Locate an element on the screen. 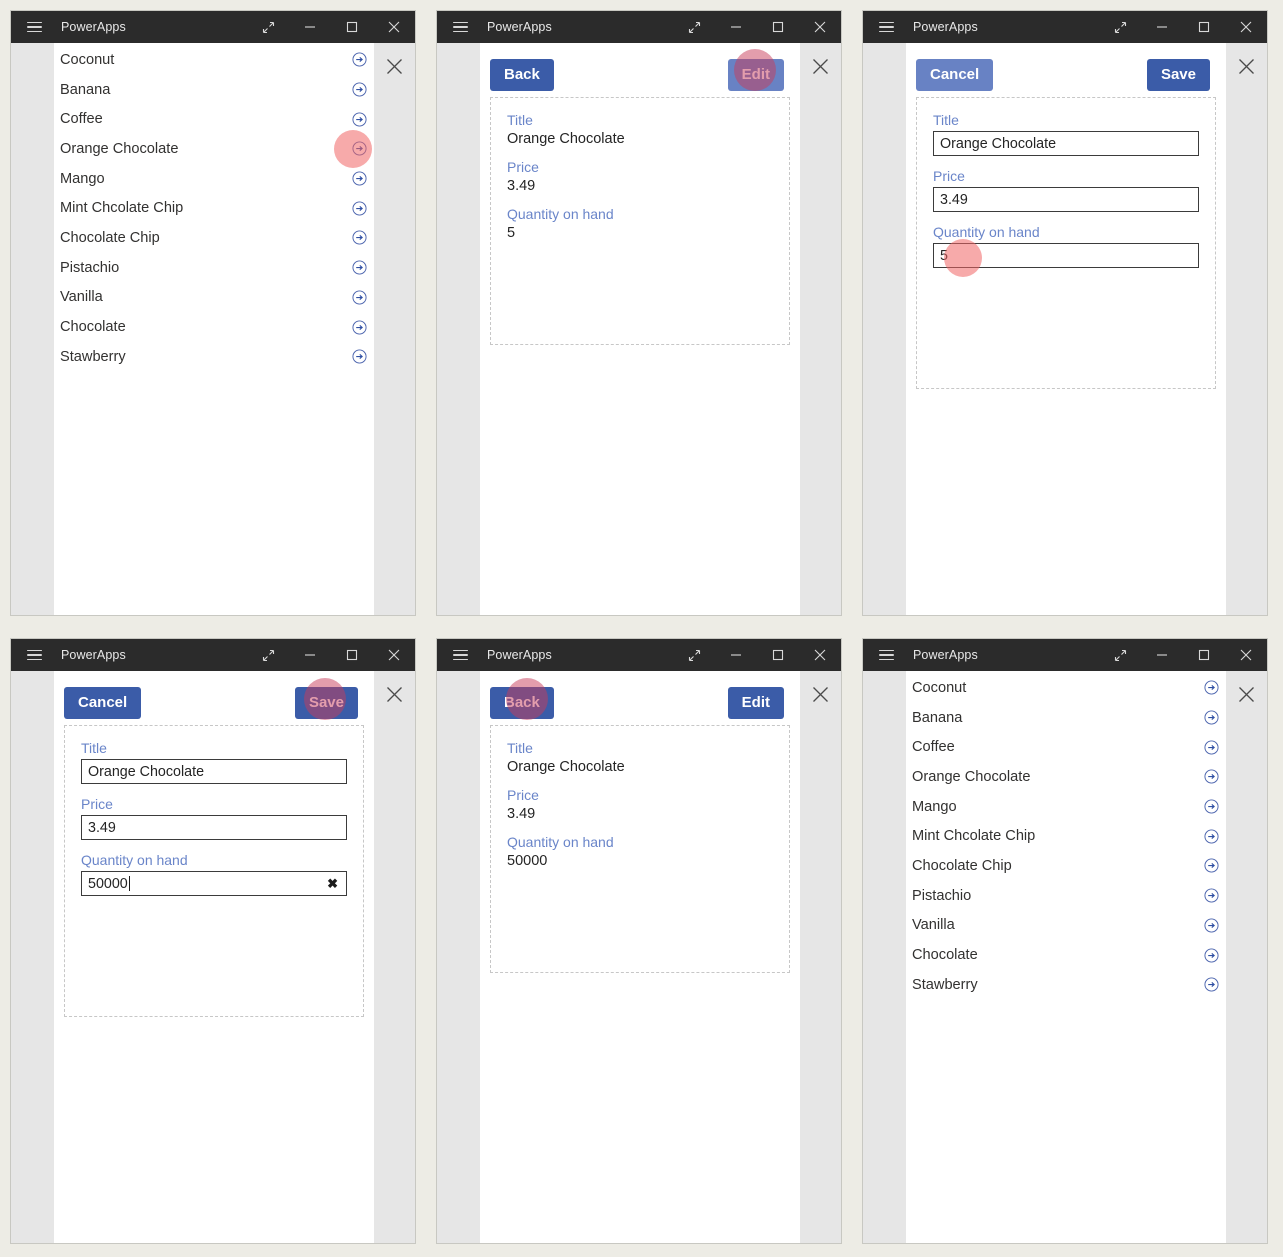  field-label: Price is located at coordinates (97, 804).